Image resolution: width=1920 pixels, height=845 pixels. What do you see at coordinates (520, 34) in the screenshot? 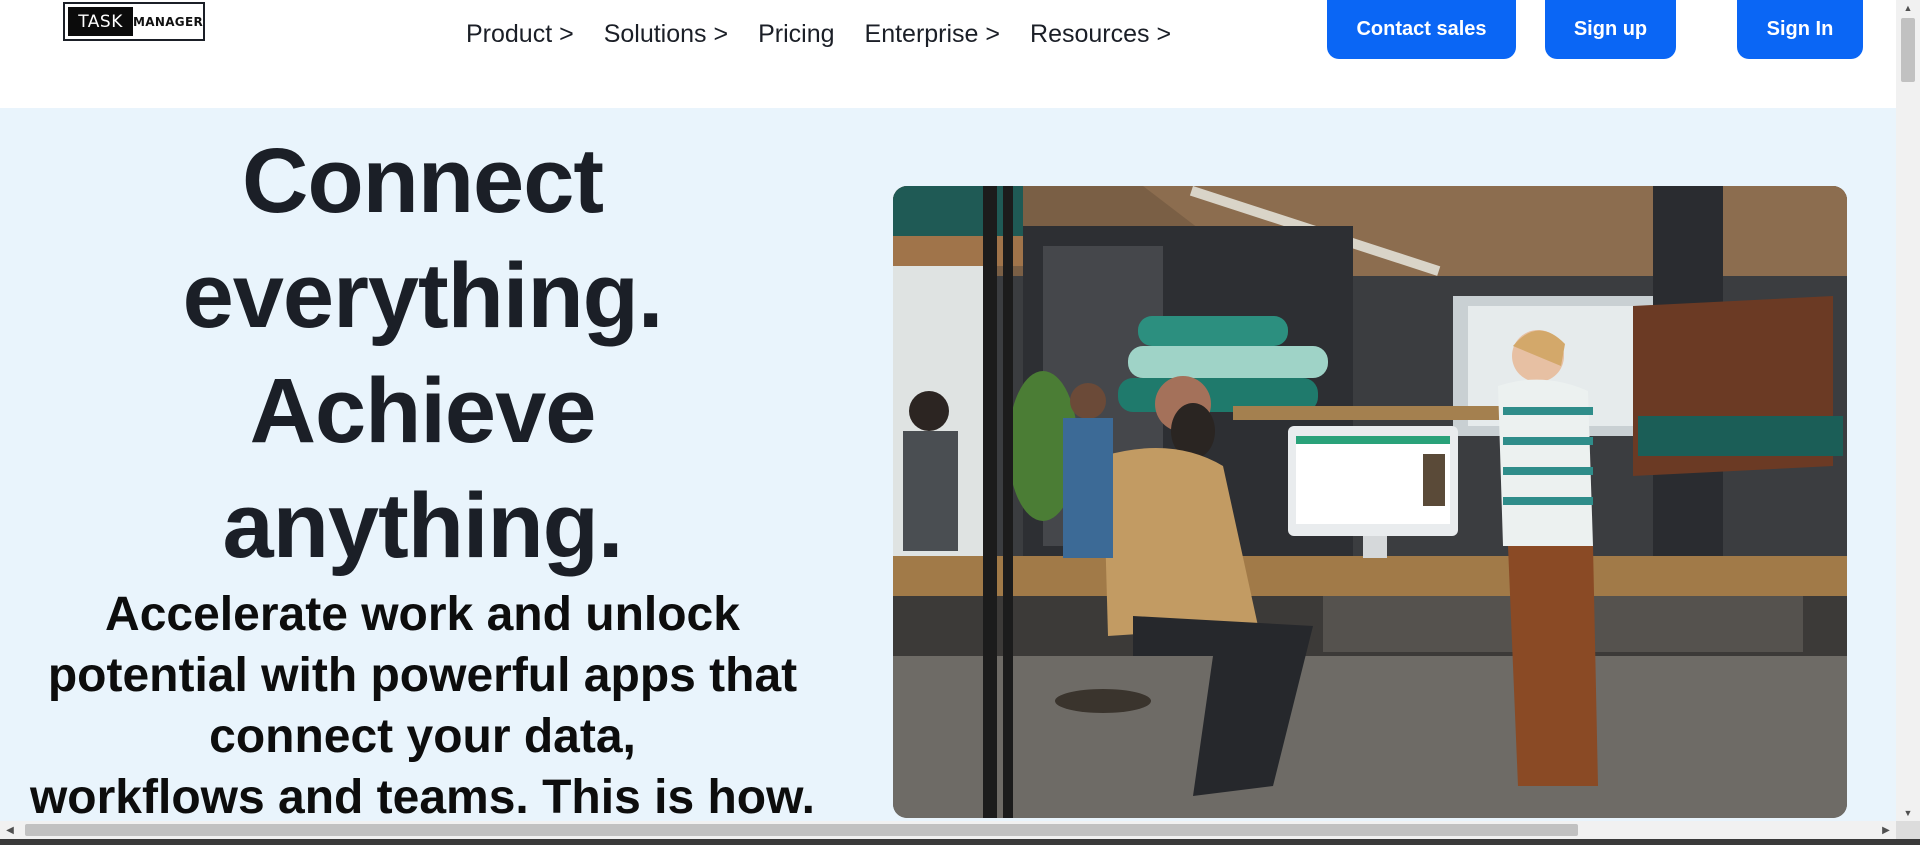
I see `nav-product: Product >` at bounding box center [520, 34].